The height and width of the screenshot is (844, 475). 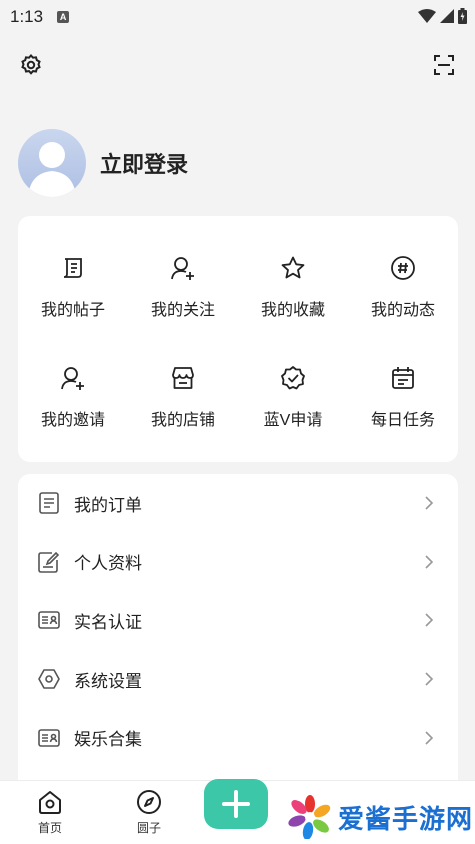 I want to click on battery-icon, so click(x=462, y=16).